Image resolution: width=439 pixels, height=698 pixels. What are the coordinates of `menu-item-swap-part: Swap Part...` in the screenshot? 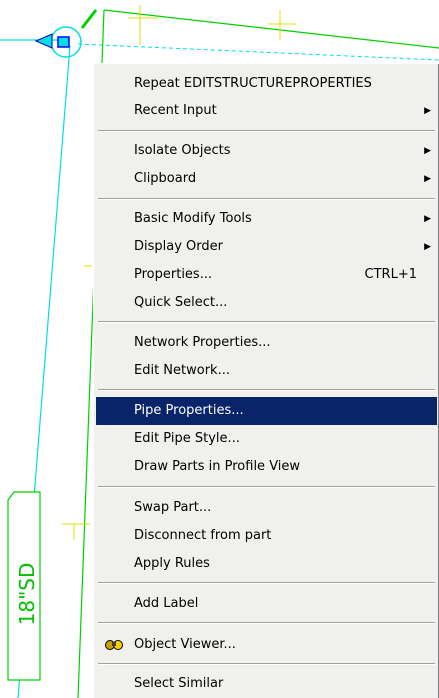 It's located at (266, 508).